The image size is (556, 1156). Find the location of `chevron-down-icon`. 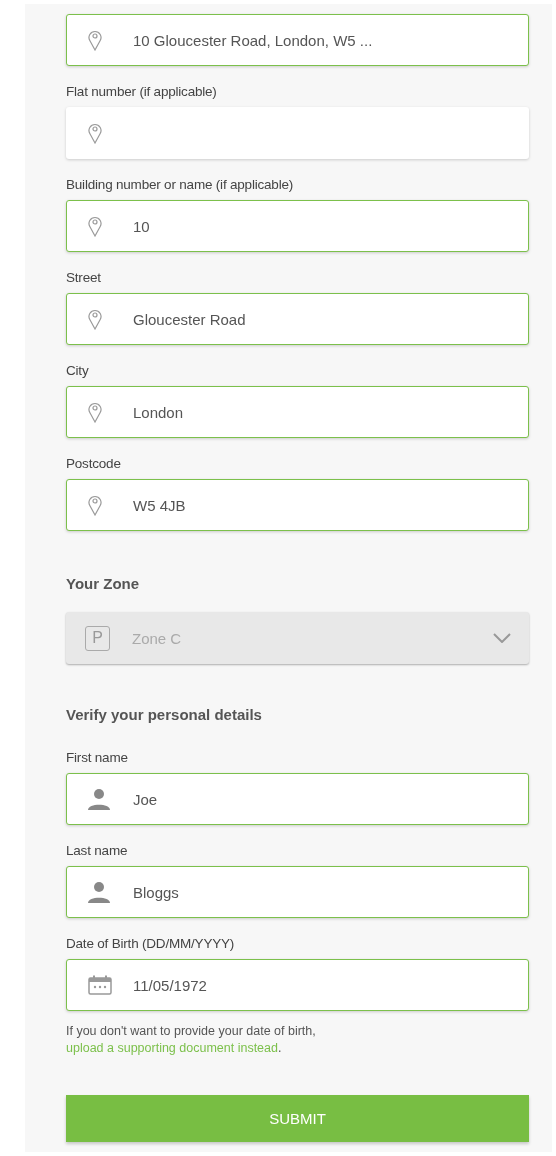

chevron-down-icon is located at coordinates (502, 638).